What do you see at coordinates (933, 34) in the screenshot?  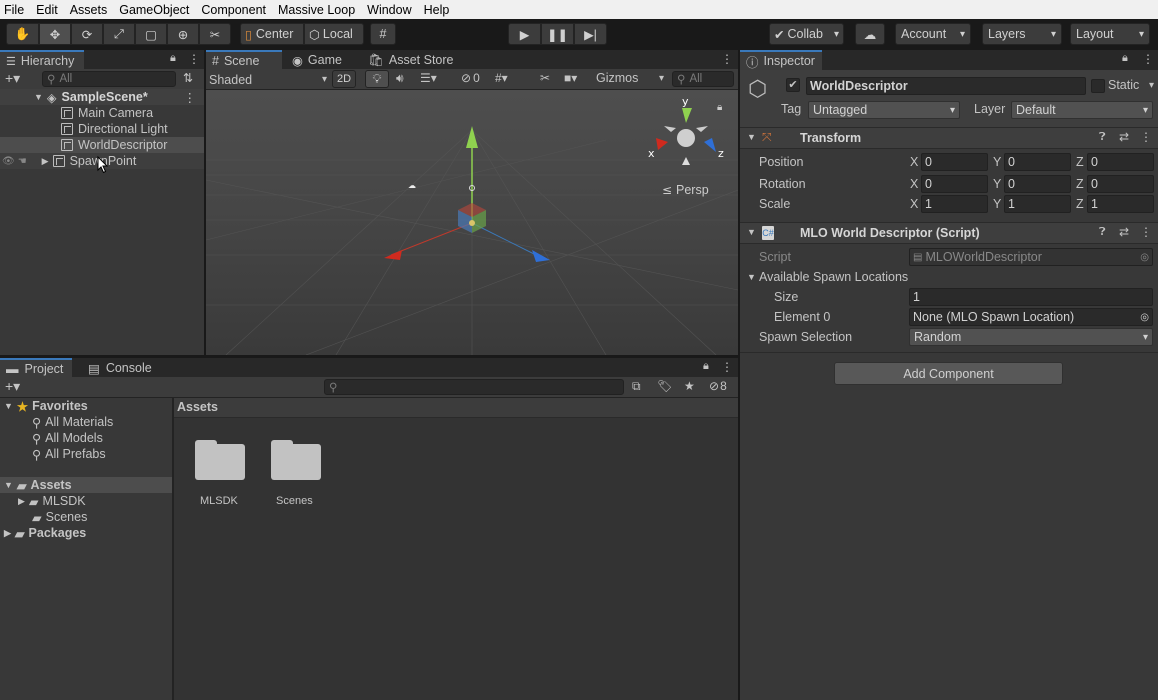 I see `account-dropdown: Account` at bounding box center [933, 34].